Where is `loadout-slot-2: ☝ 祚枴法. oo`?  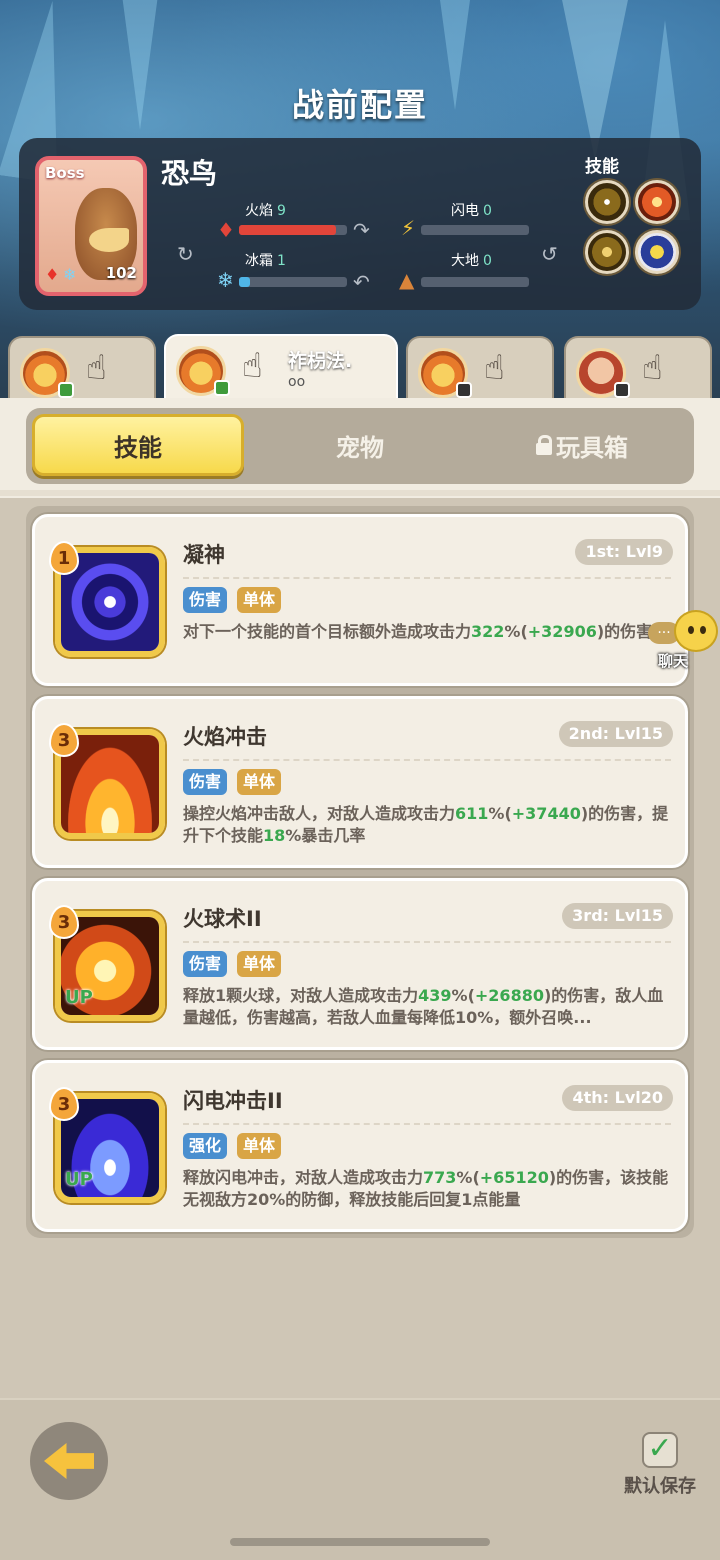 loadout-slot-2: ☝ 祚枴法. oo is located at coordinates (281, 369).